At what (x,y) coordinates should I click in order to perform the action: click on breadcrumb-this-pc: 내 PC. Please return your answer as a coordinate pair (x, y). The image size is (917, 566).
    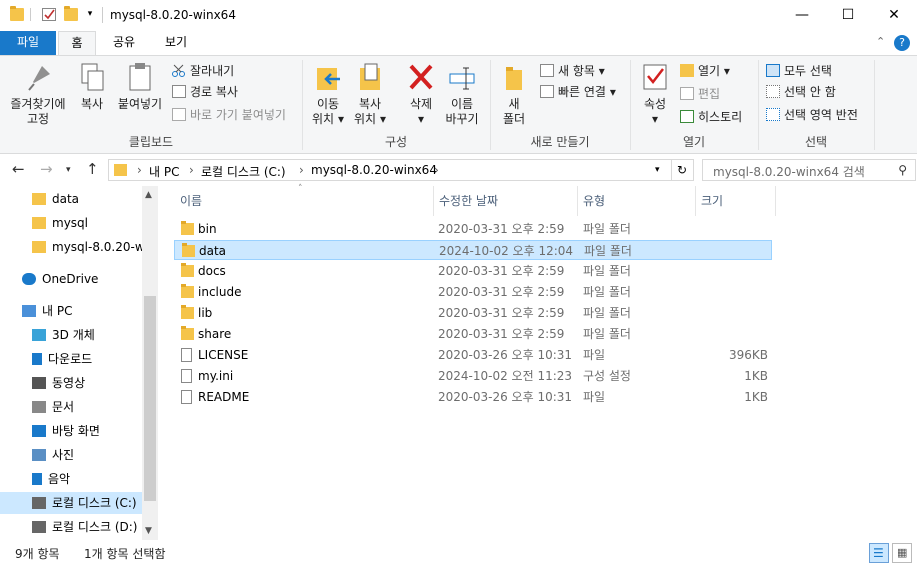
    Looking at the image, I should click on (164, 171).